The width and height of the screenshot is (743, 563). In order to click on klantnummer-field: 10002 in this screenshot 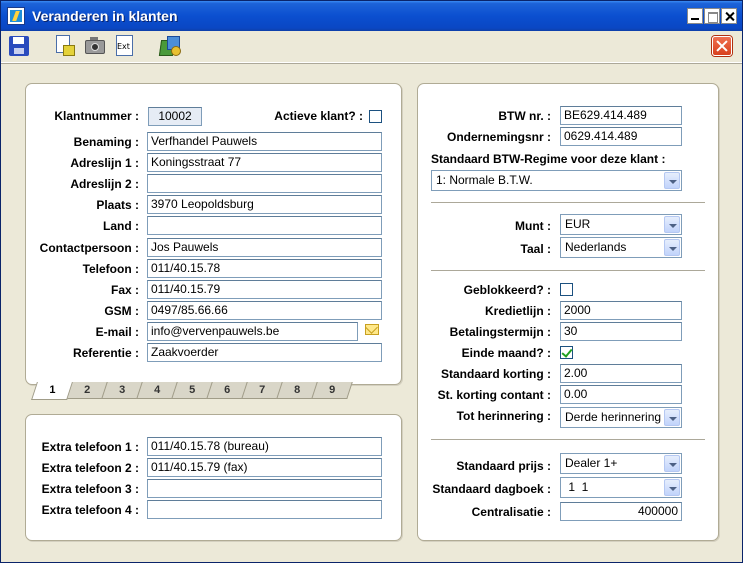, I will do `click(175, 116)`.